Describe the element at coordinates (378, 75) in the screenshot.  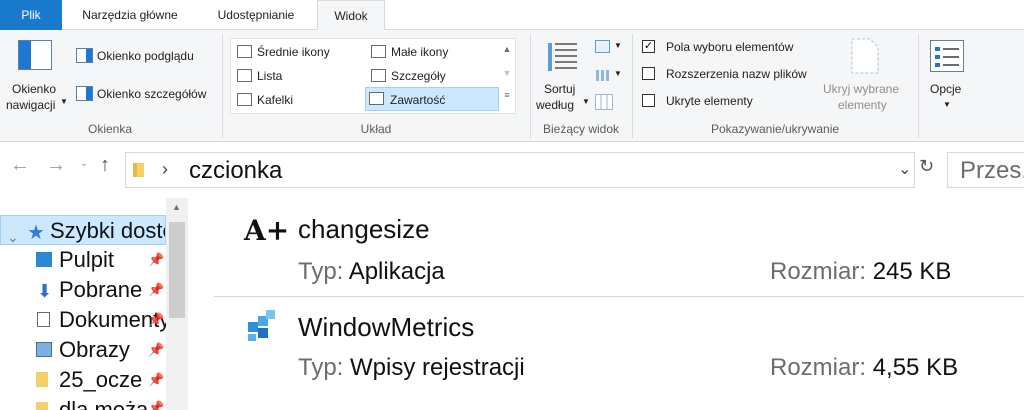
I see `details-icon` at that location.